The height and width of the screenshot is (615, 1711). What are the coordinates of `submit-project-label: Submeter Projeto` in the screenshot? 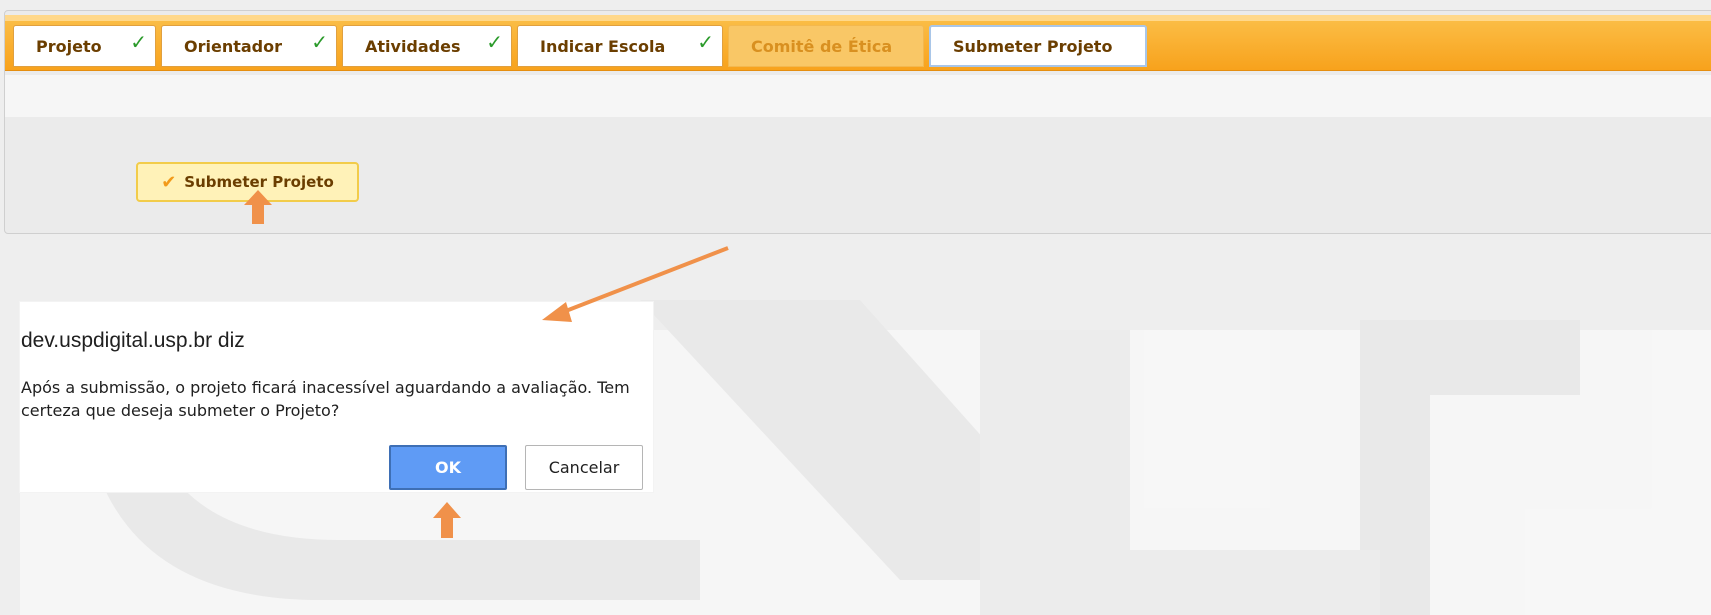 It's located at (259, 182).